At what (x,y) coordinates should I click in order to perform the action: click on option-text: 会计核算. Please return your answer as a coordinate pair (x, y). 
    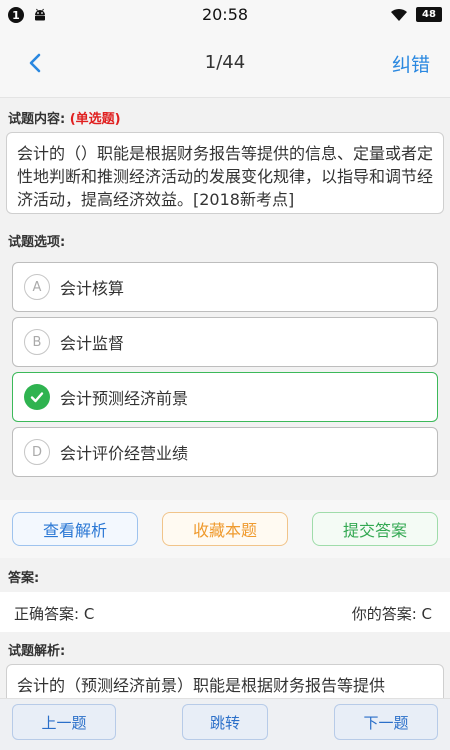
    Looking at the image, I should click on (92, 288).